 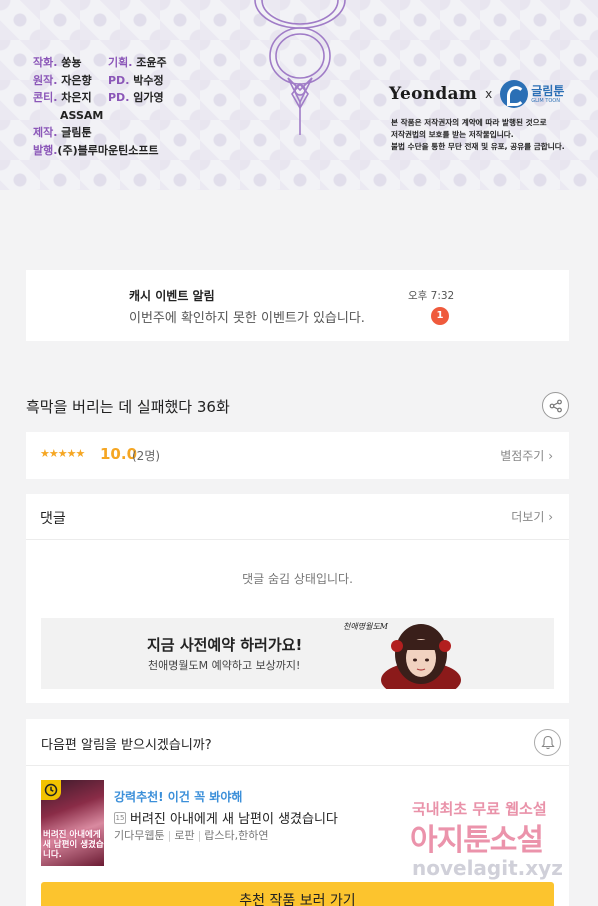 I want to click on credit-row: PD. 임가영, so click(x=137, y=98).